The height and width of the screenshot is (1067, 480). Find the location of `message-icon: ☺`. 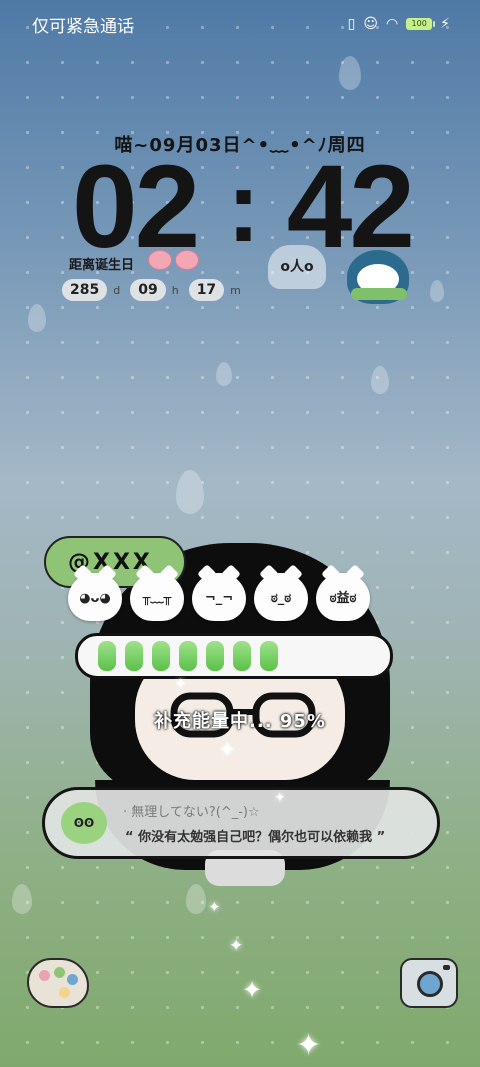

message-icon: ☺ is located at coordinates (370, 24).